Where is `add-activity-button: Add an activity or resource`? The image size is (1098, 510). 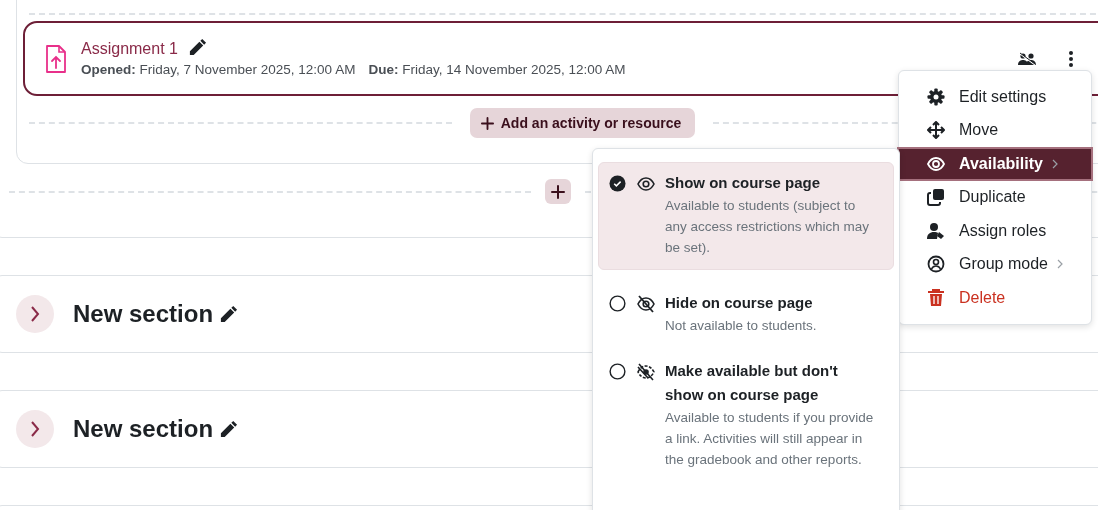 add-activity-button: Add an activity or resource is located at coordinates (582, 123).